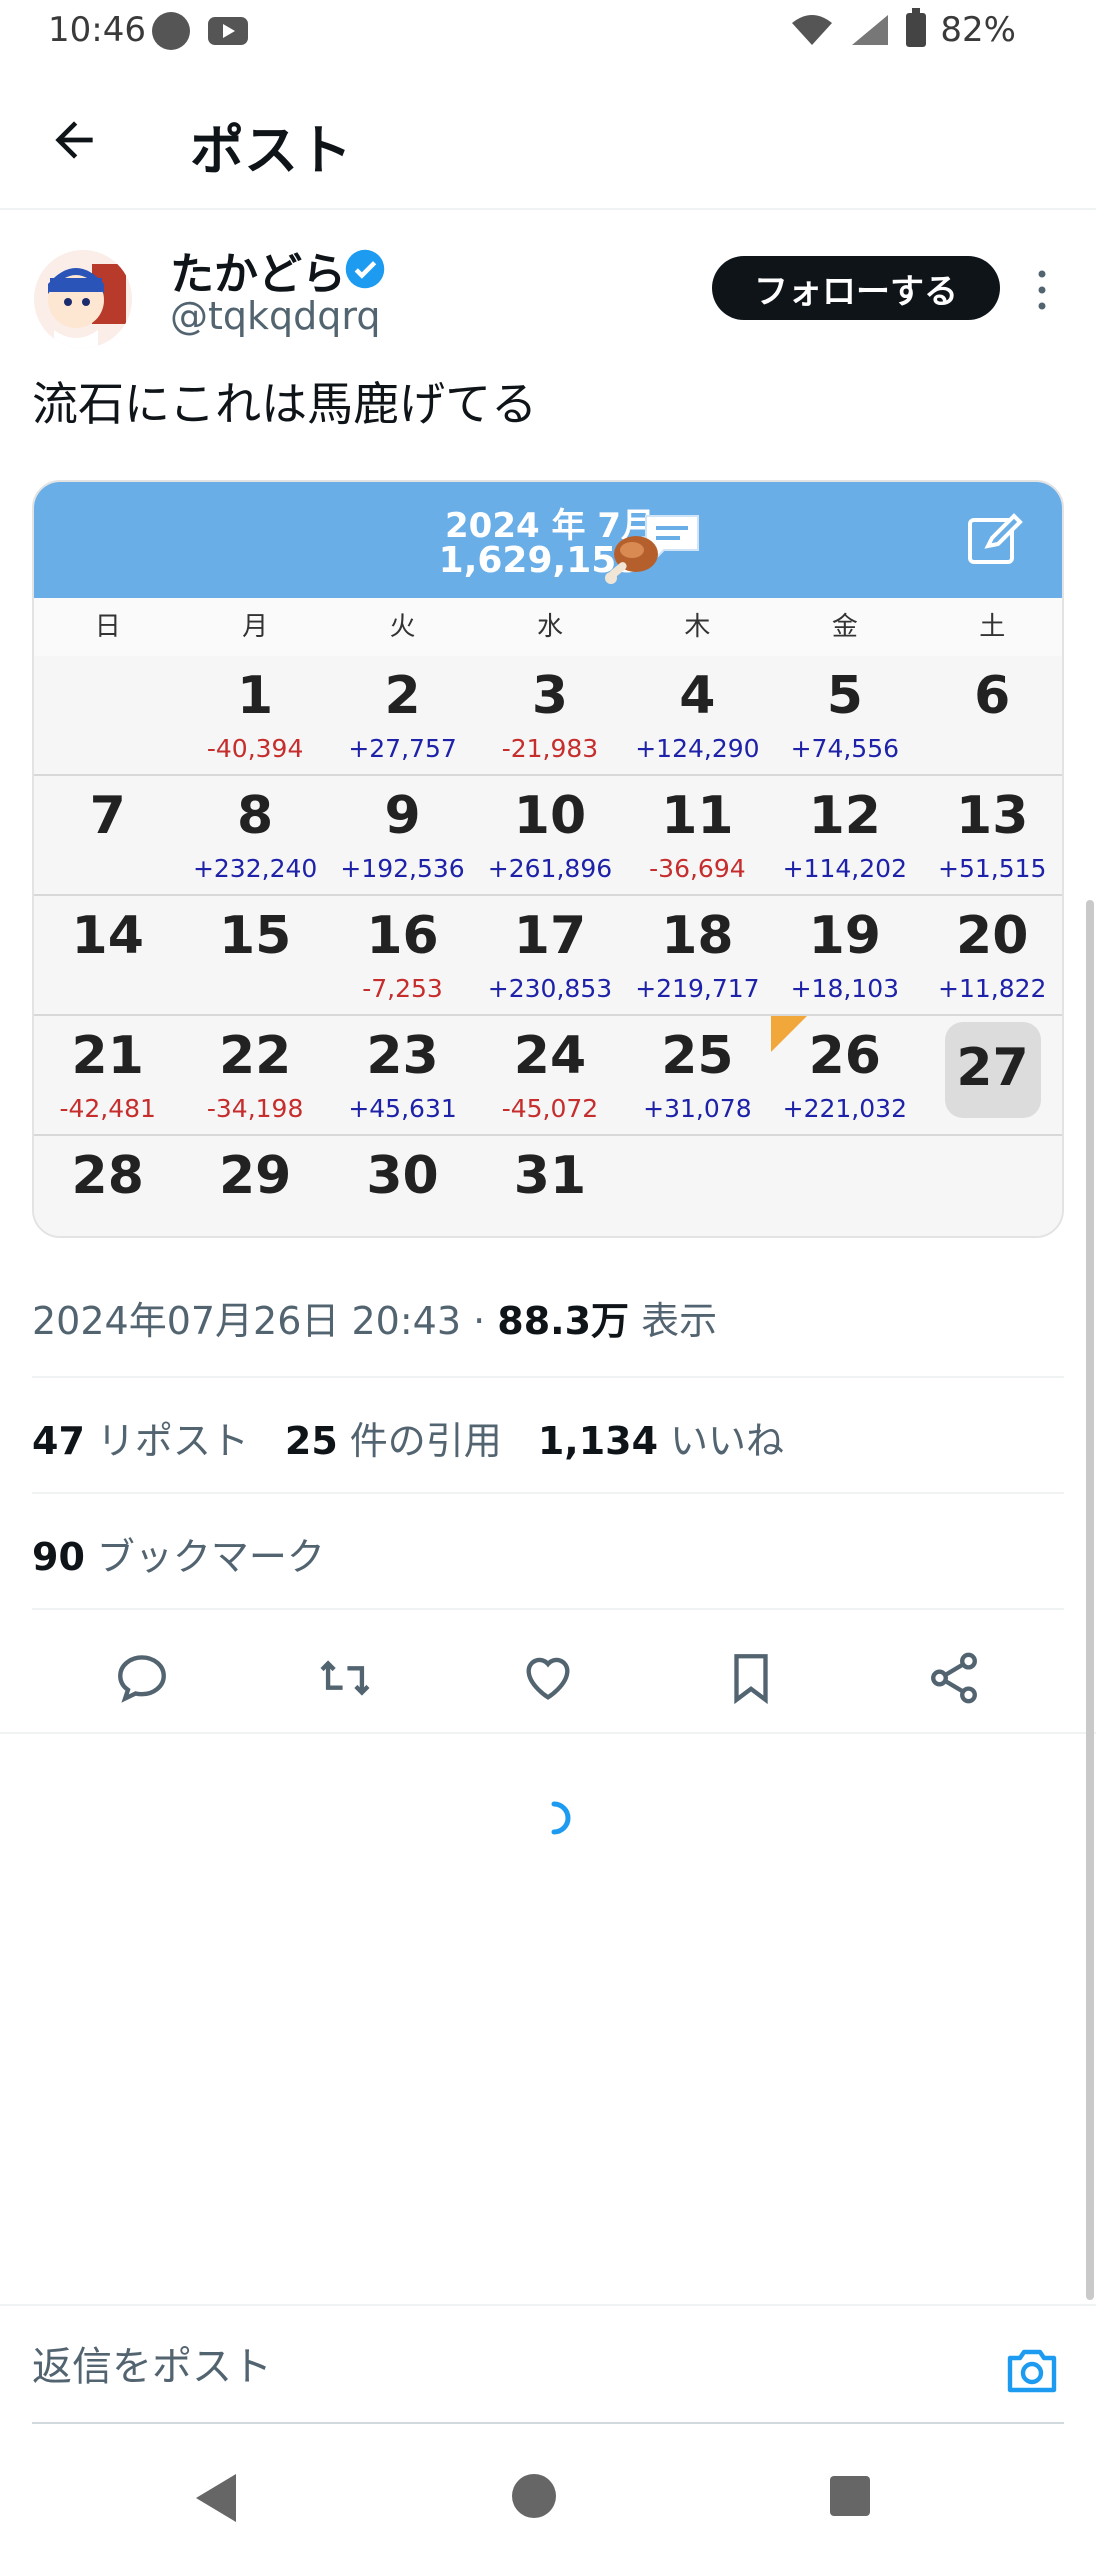 The height and width of the screenshot is (2560, 1096). What do you see at coordinates (107, 1108) in the screenshot?
I see `day-delta: -42,481` at bounding box center [107, 1108].